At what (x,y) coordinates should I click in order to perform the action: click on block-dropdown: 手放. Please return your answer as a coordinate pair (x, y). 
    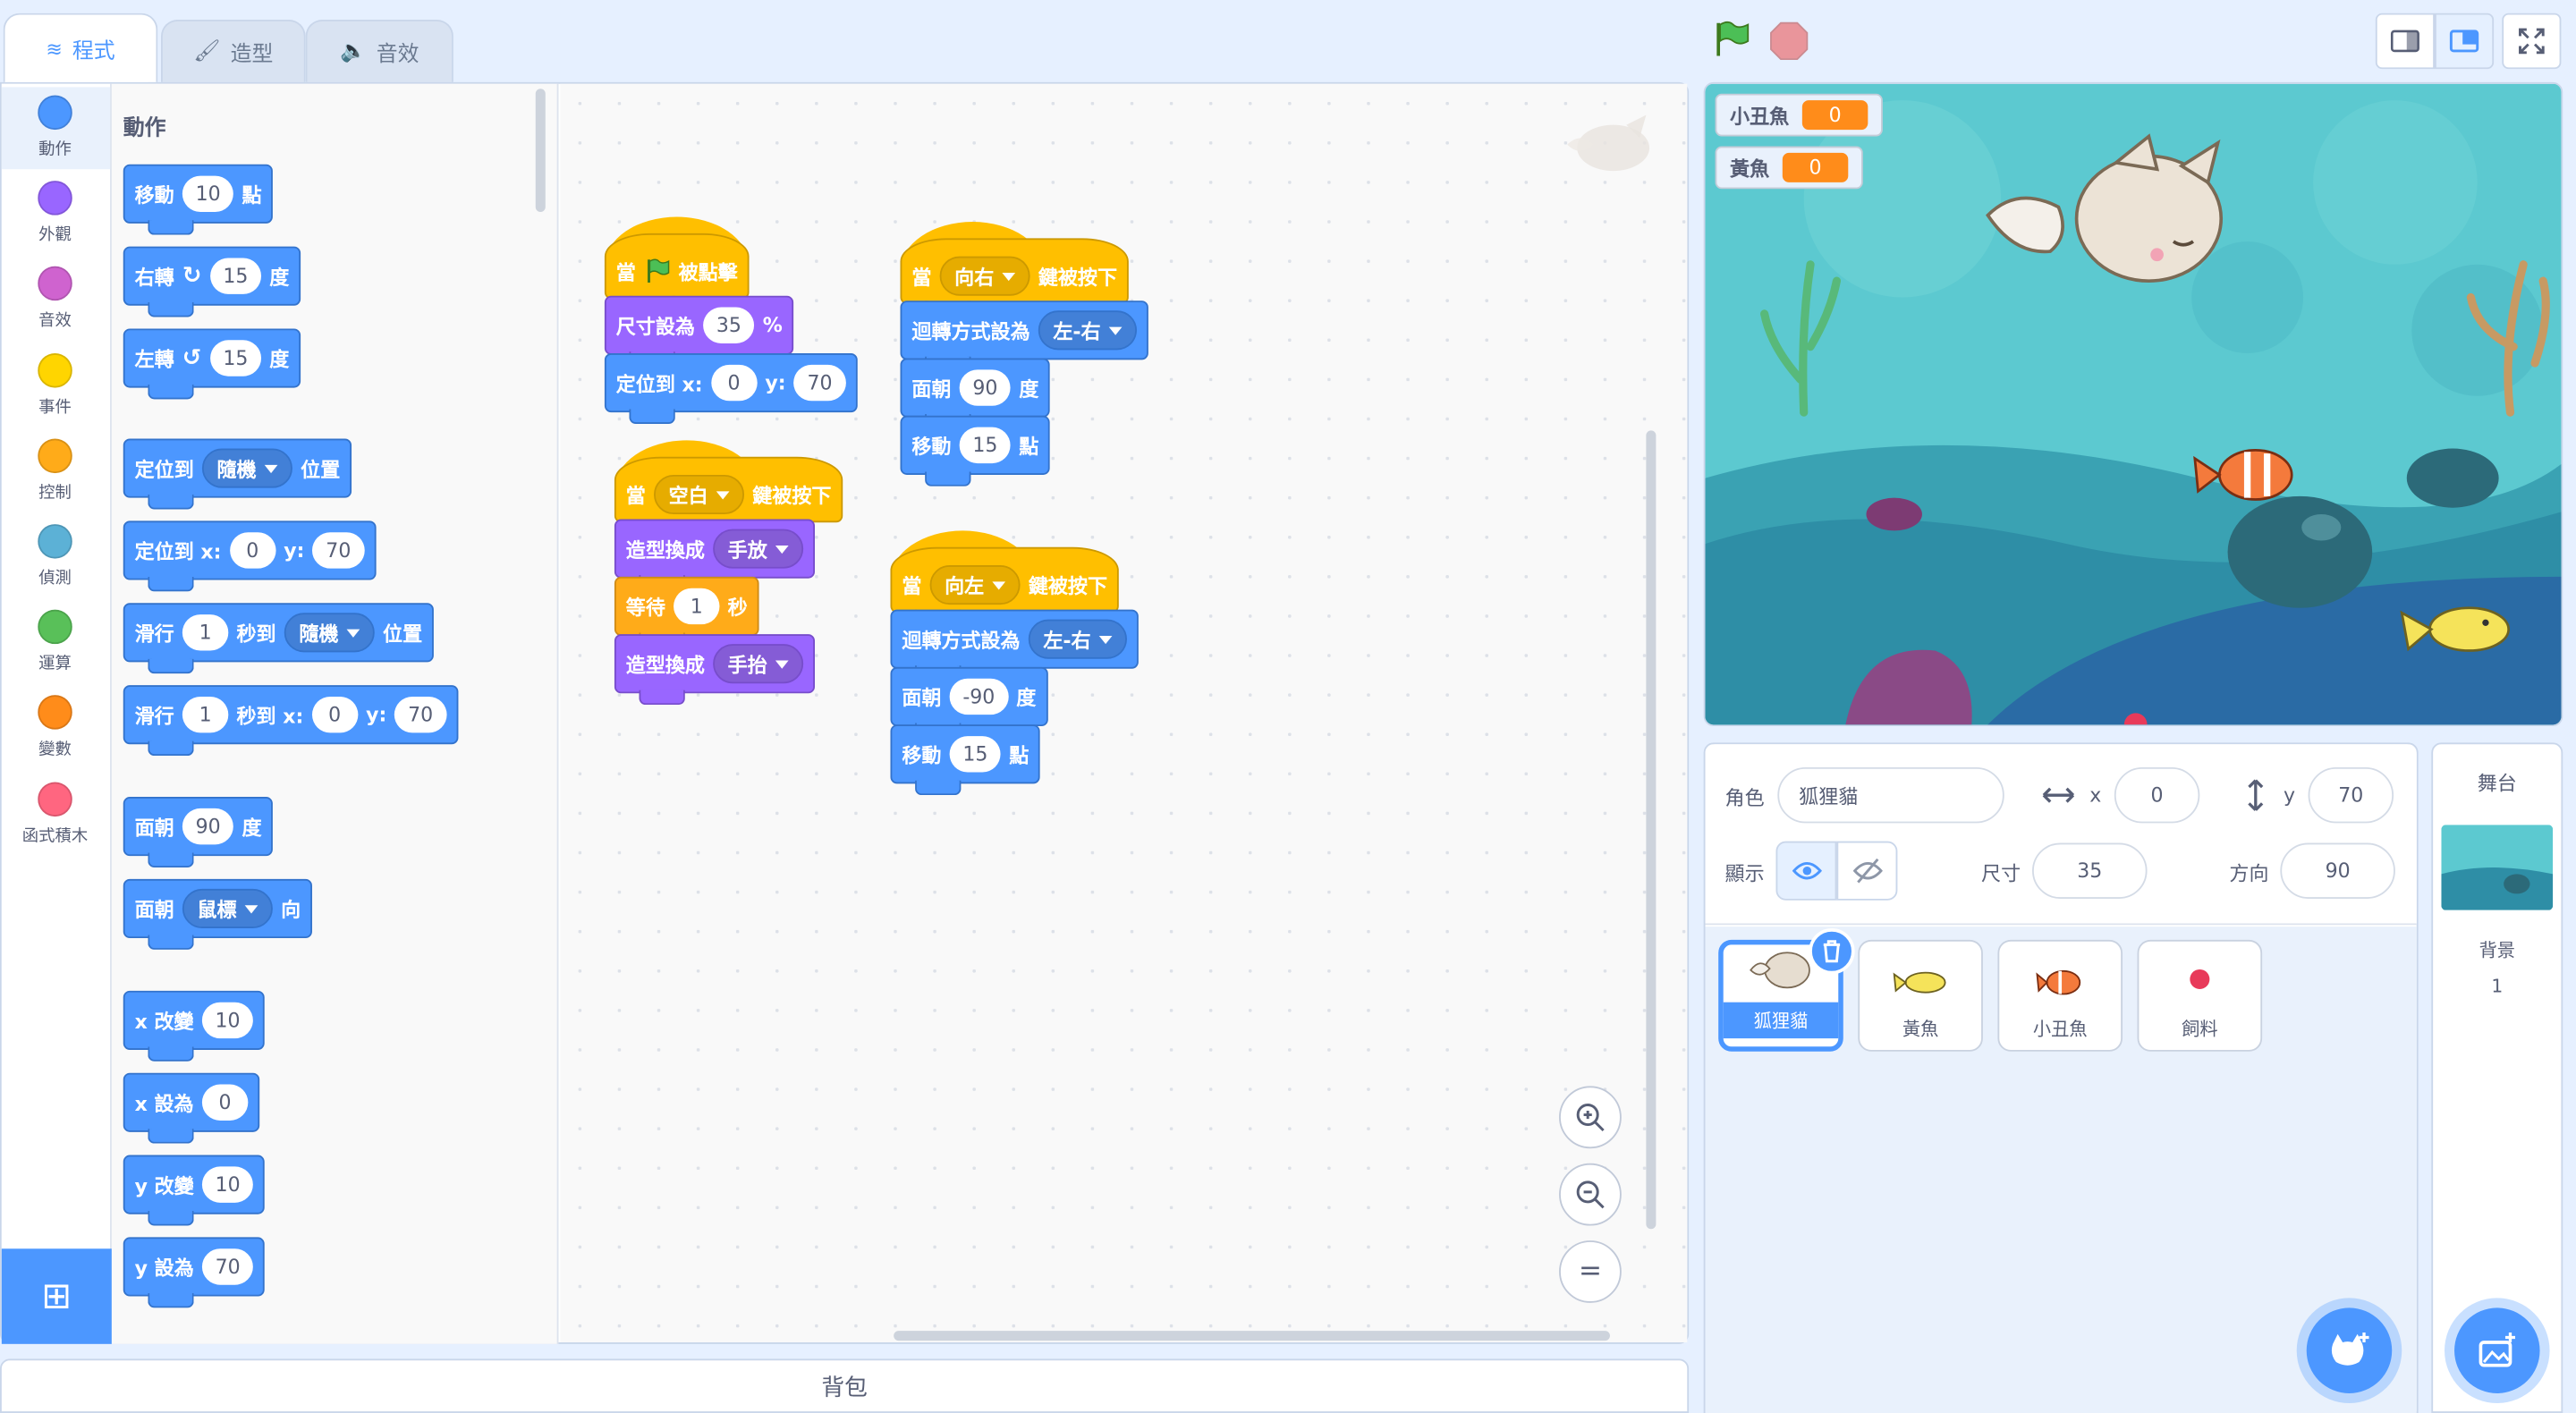
    Looking at the image, I should click on (758, 549).